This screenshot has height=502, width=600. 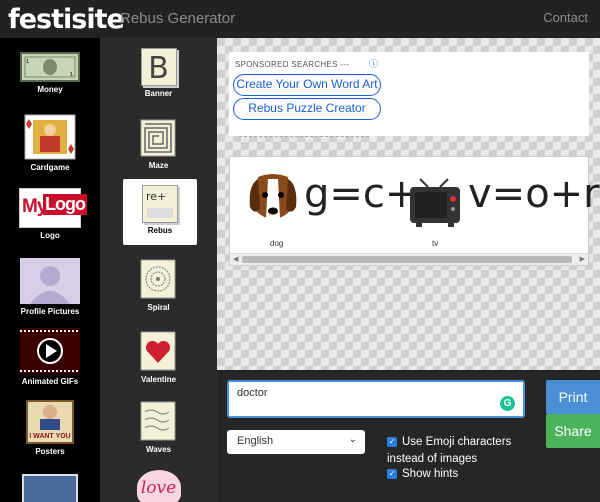 I want to click on money-thumbnail: 1 1, so click(x=50, y=67).